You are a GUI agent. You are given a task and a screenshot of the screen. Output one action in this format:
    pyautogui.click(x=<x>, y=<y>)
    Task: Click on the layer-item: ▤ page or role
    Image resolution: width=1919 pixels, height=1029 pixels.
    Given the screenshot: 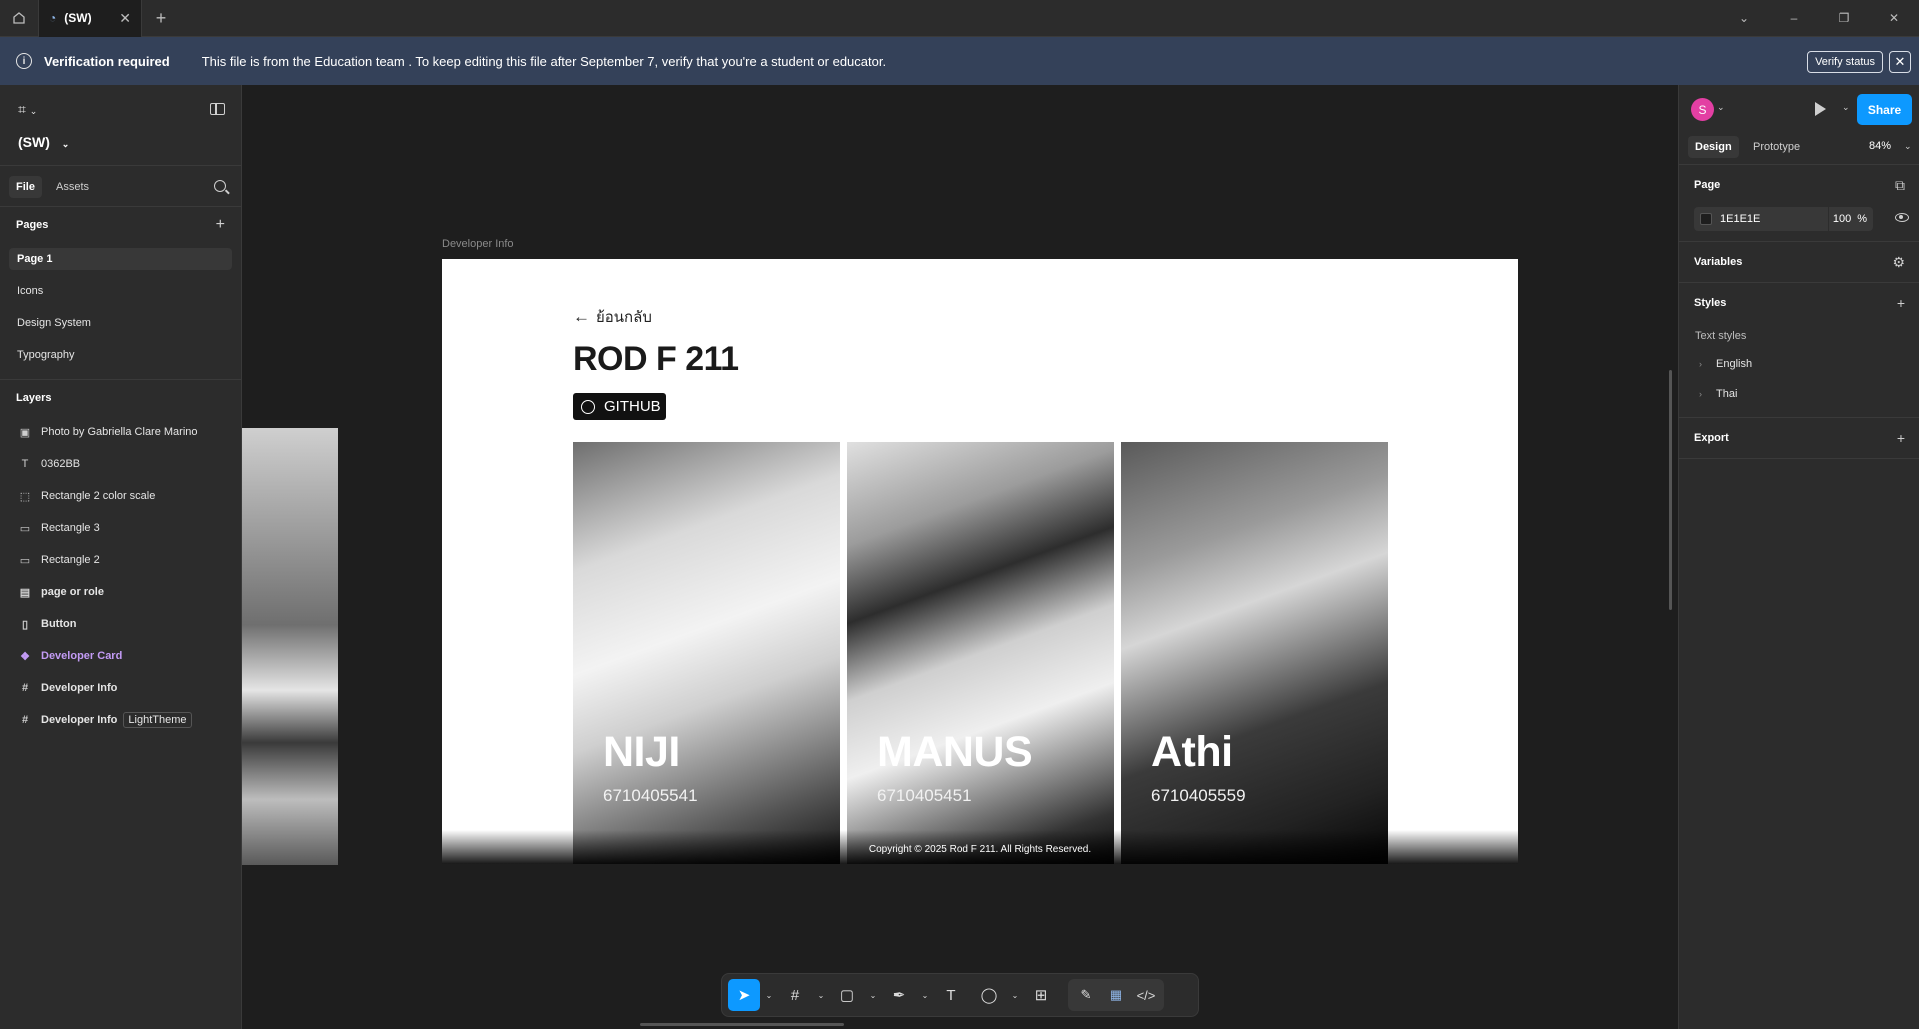 What is the action you would take?
    pyautogui.click(x=120, y=592)
    